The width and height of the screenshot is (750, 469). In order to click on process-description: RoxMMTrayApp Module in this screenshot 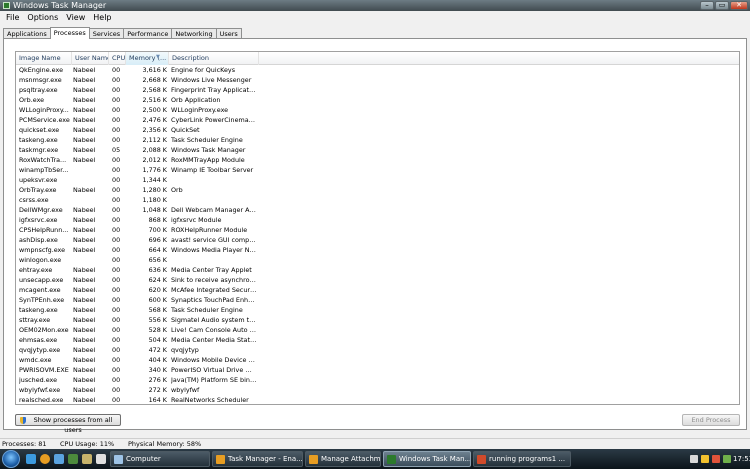, I will do `click(208, 160)`.